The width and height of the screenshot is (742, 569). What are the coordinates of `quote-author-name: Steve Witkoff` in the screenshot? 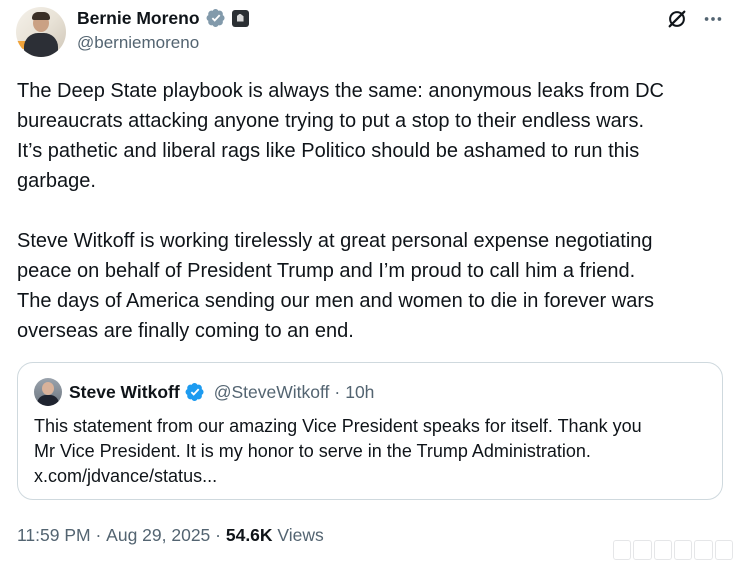 It's located at (124, 392).